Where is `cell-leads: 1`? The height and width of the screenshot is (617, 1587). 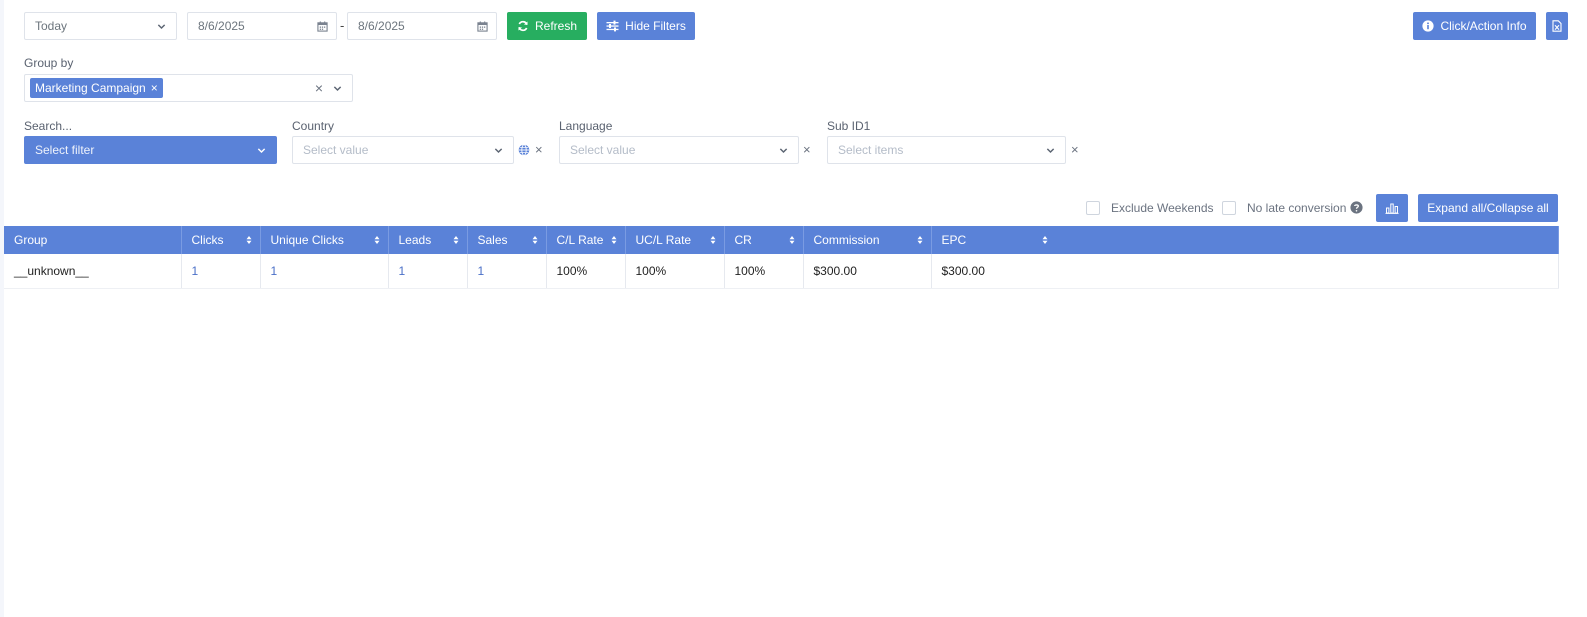
cell-leads: 1 is located at coordinates (428, 271).